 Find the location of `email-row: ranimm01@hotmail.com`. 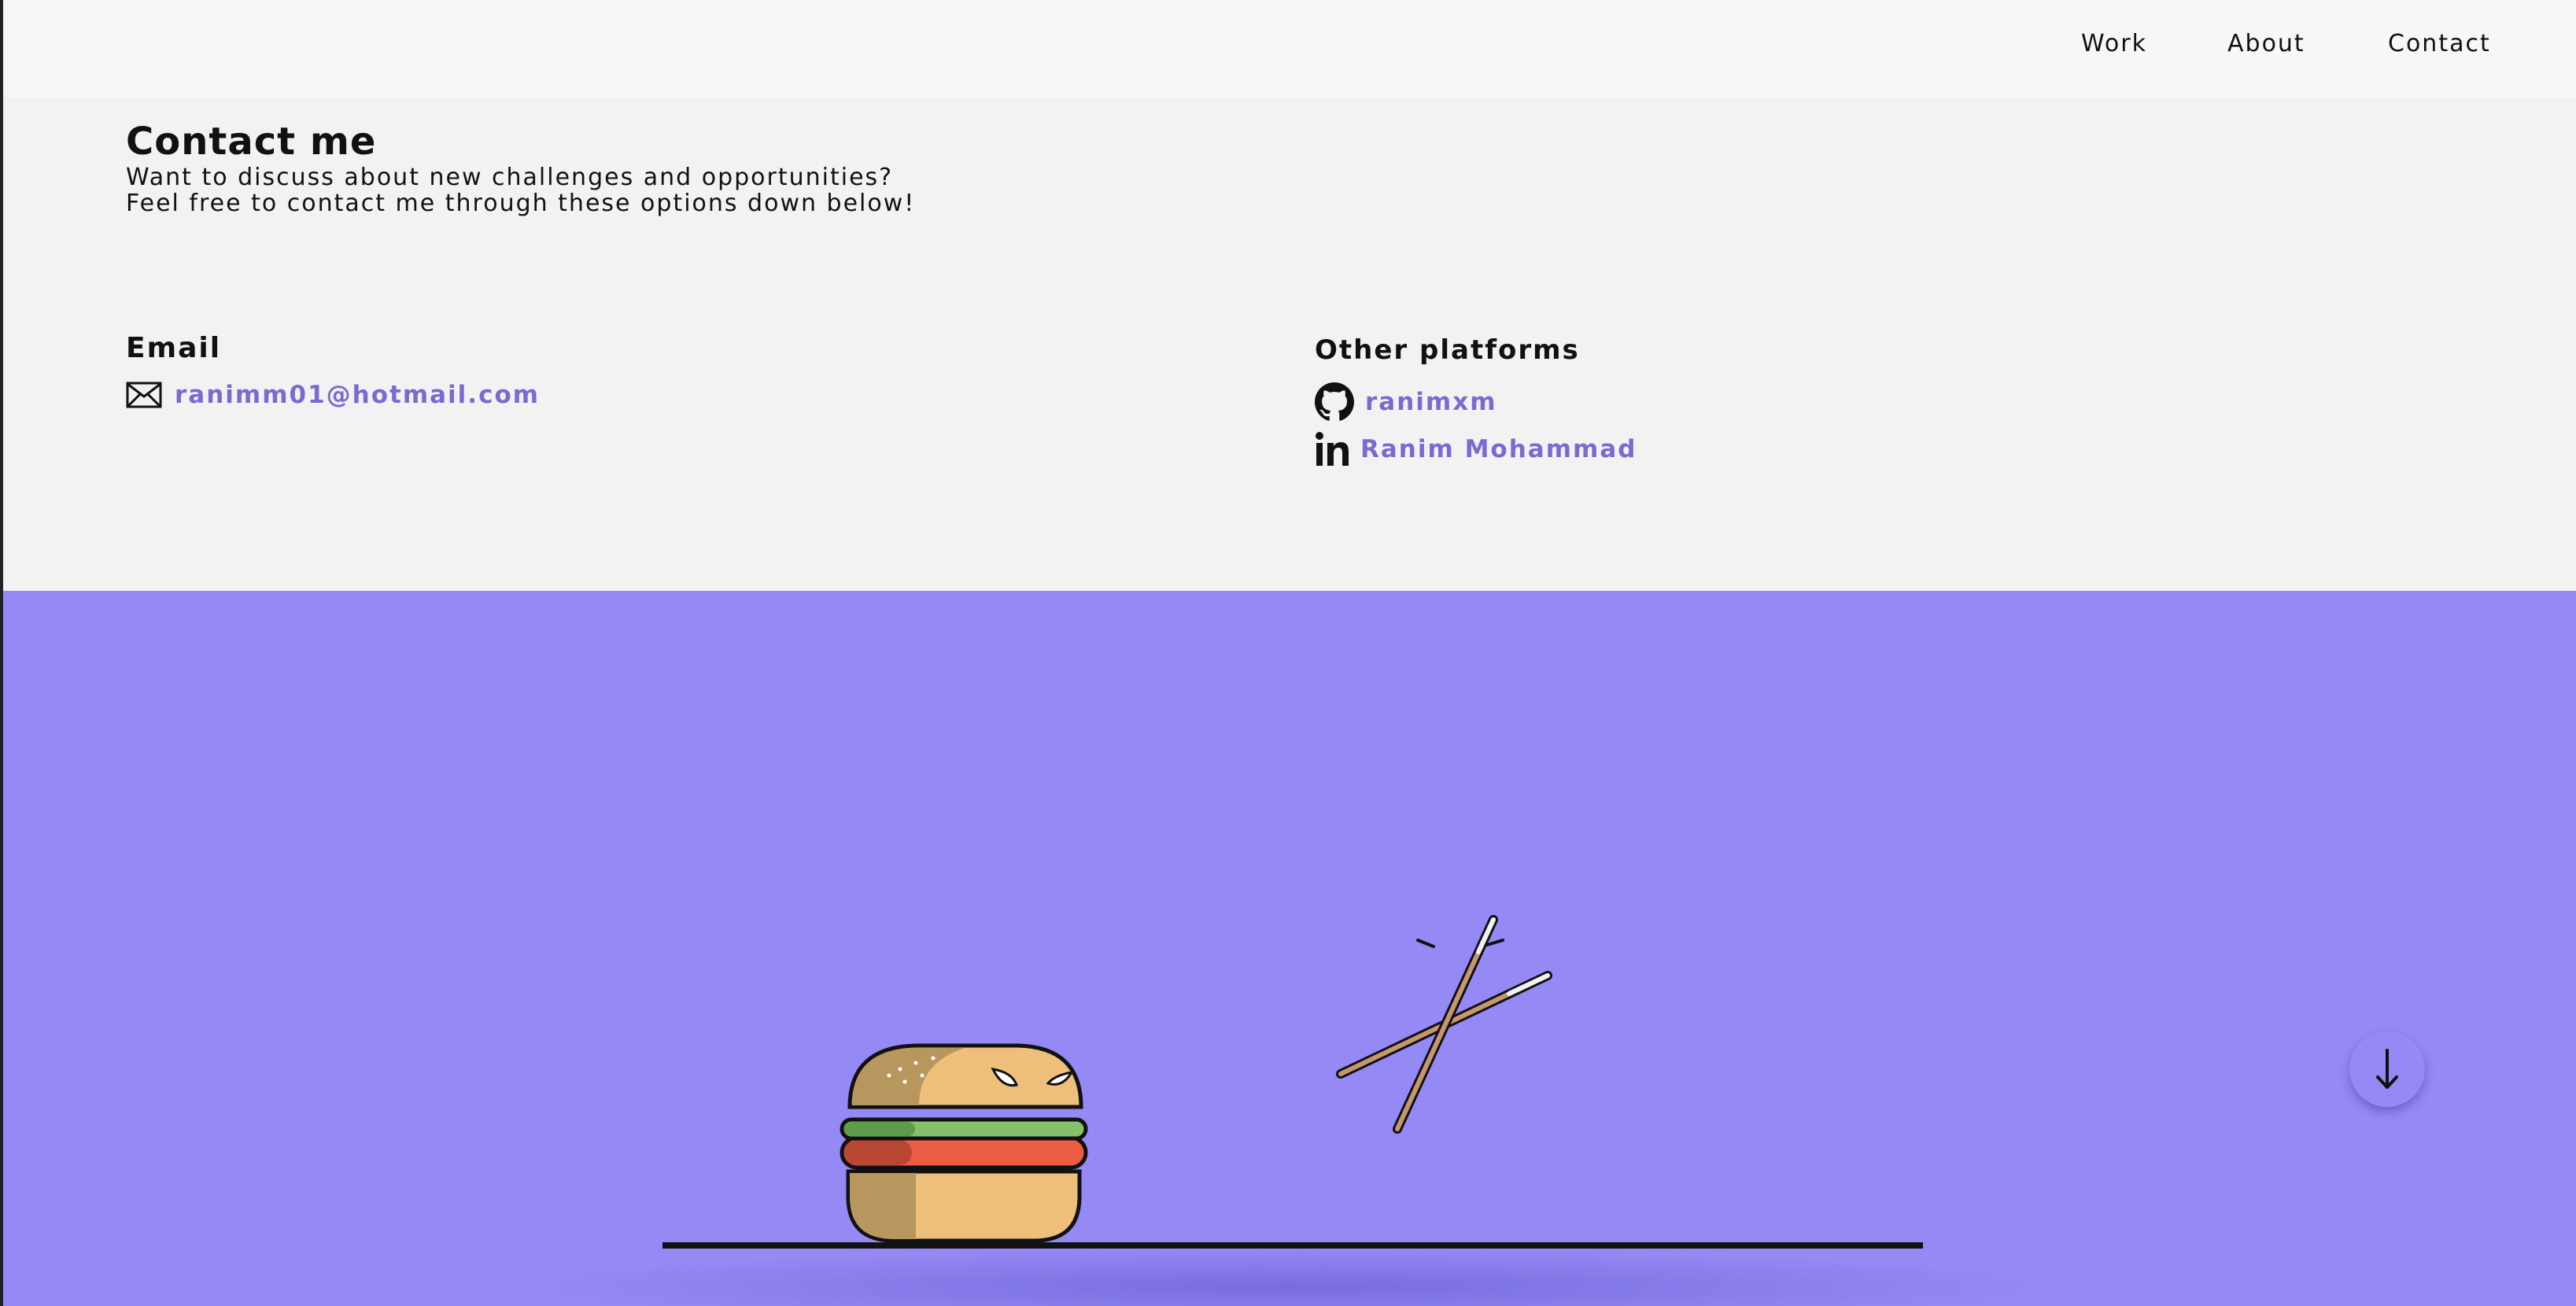

email-row: ranimm01@hotmail.com is located at coordinates (333, 395).